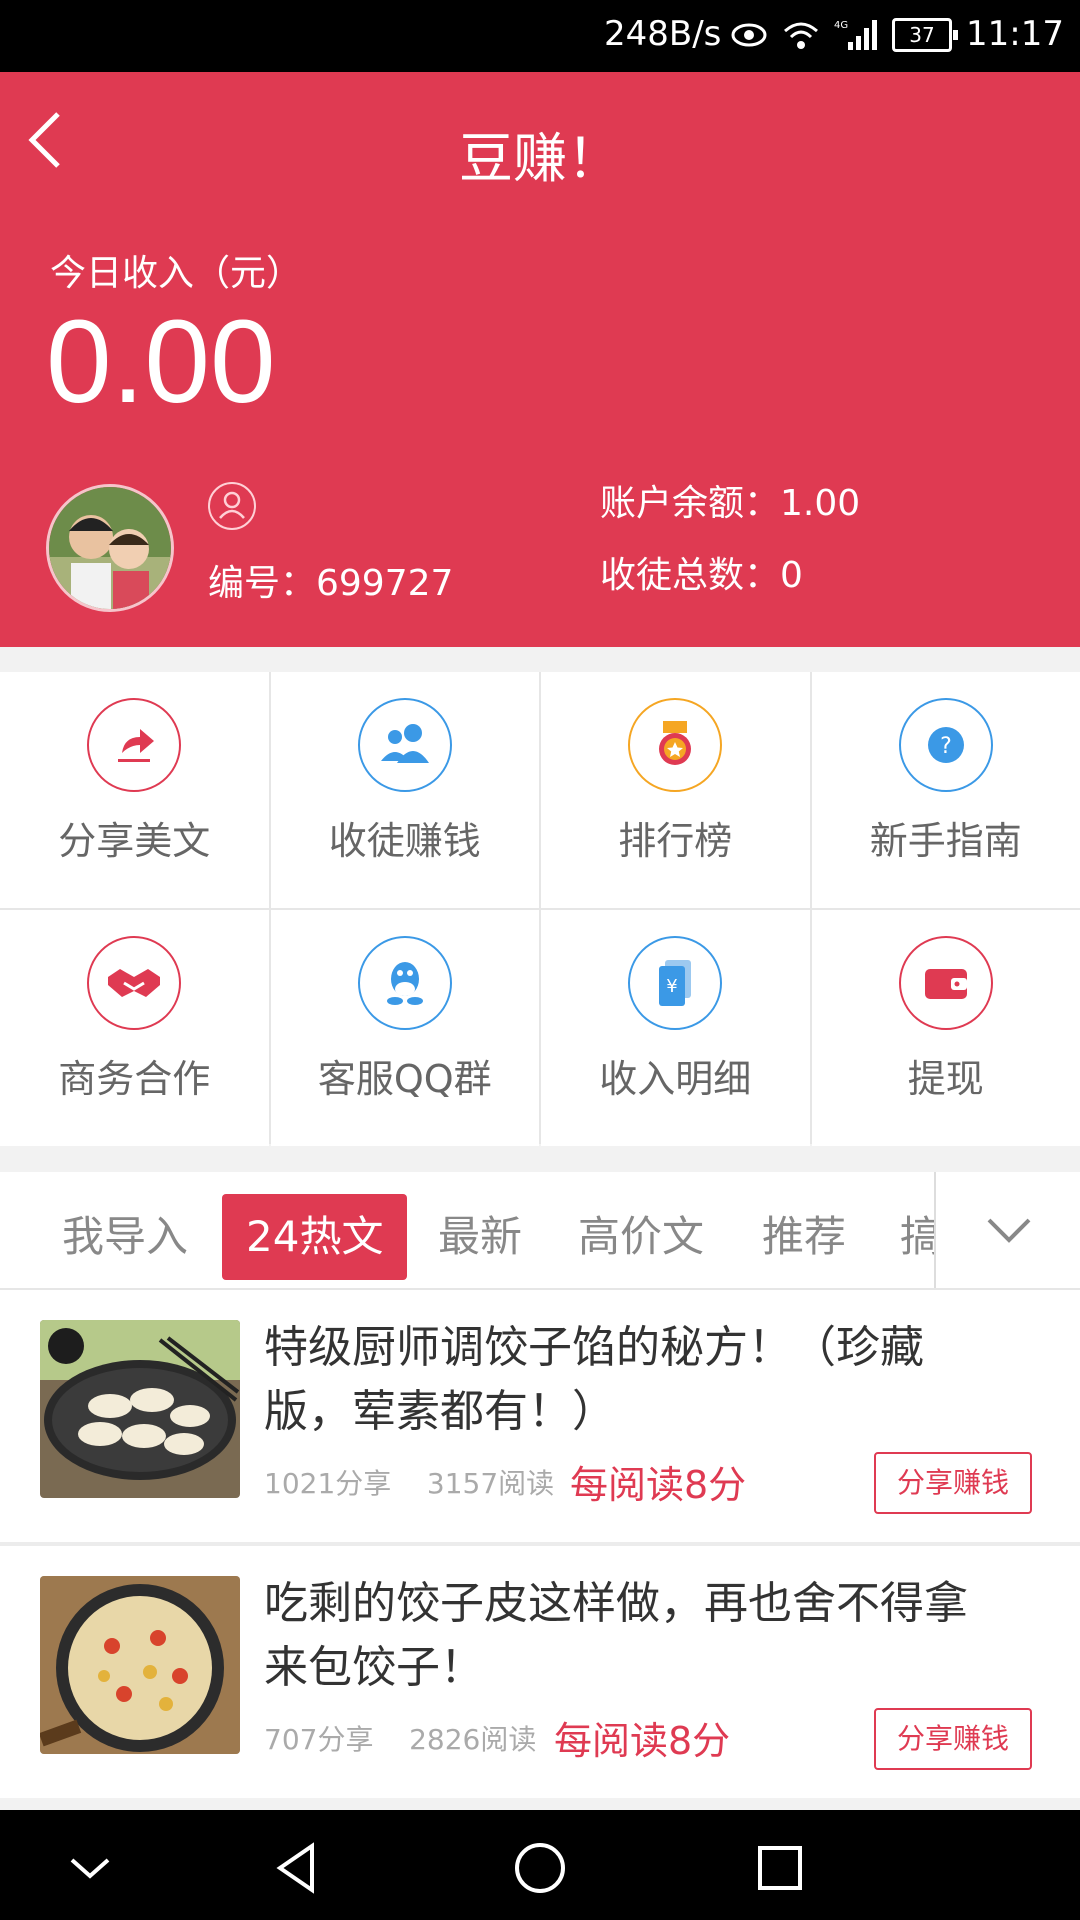  I want to click on tab-expand-button, so click(1007, 1230).